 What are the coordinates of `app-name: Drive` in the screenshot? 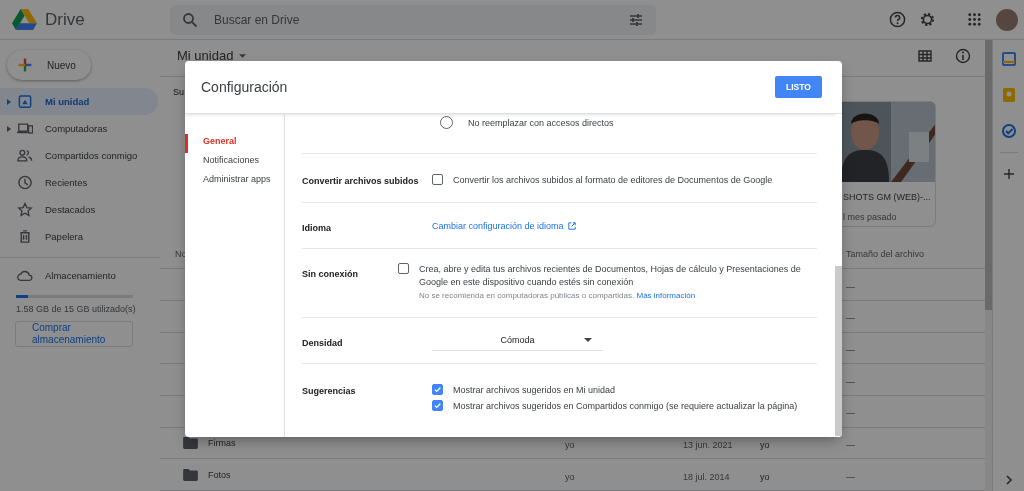 It's located at (65, 19).